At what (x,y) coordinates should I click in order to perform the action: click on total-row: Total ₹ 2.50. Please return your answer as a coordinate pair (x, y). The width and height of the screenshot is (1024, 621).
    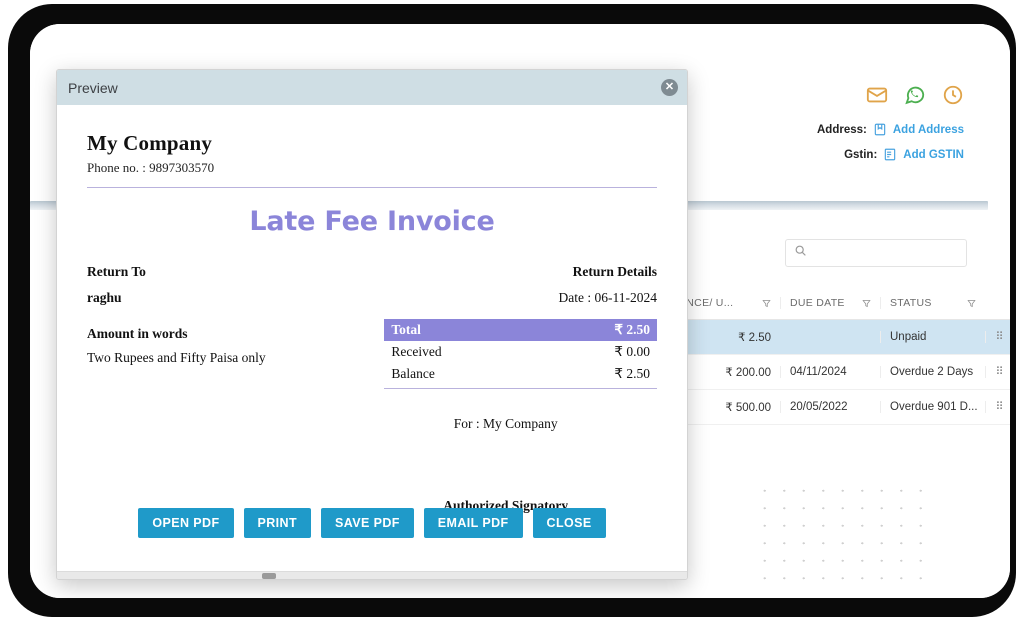
    Looking at the image, I should click on (520, 330).